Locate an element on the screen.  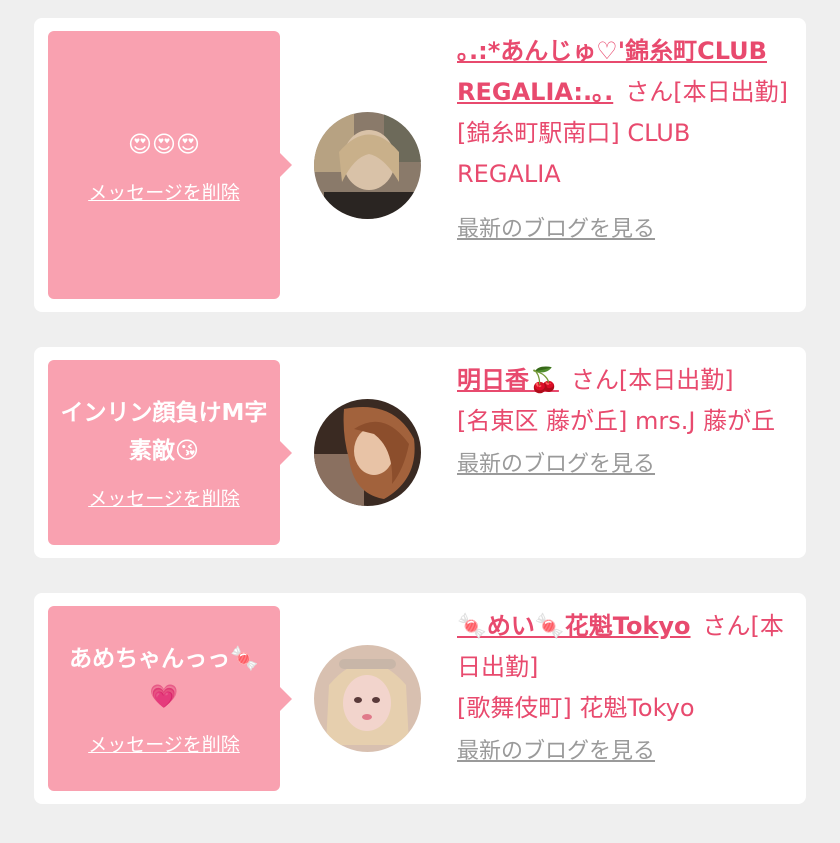
message-bubble: インリン顔負けM字素敵😘 メッセージを削除 is located at coordinates (170, 452).